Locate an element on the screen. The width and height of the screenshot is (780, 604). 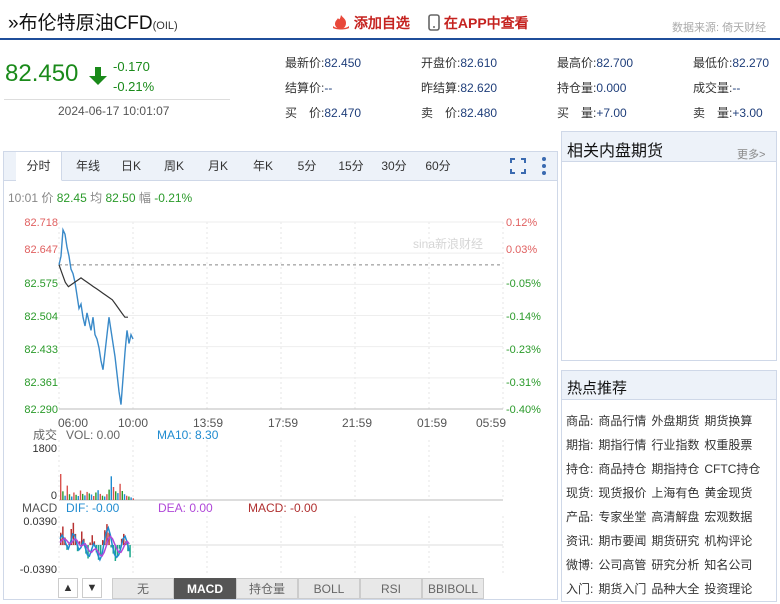
hot-row: 入门: 期货入门 品种大全 投资理论 is located at coordinates (661, 588).